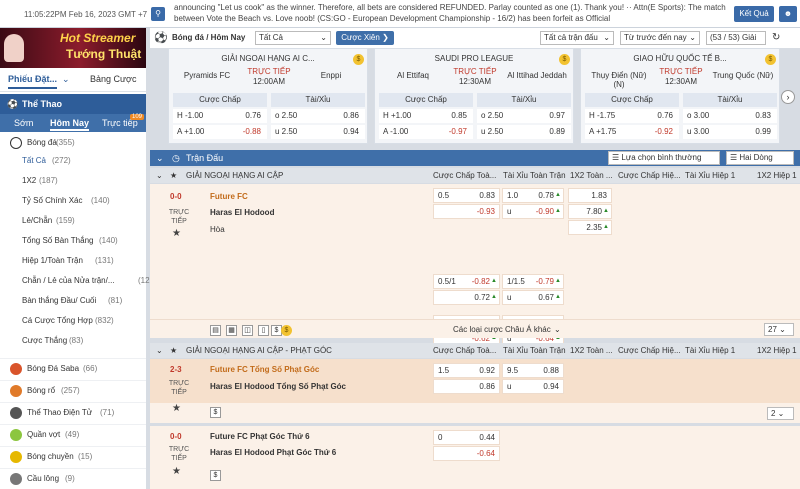  I want to click on submenu-item: Bàn thắng Đầu/ Cuối (81), so click(73, 301).